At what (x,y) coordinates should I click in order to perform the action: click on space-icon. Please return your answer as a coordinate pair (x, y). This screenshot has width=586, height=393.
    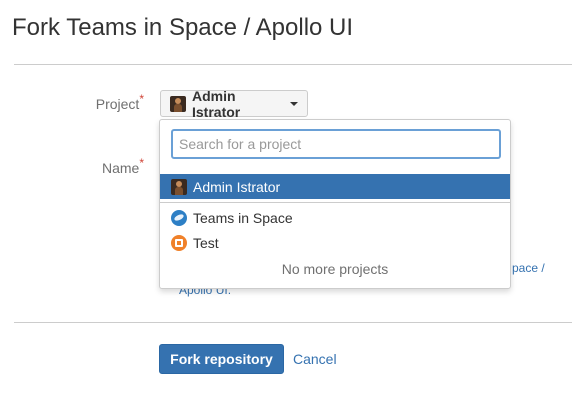
    Looking at the image, I should click on (179, 217).